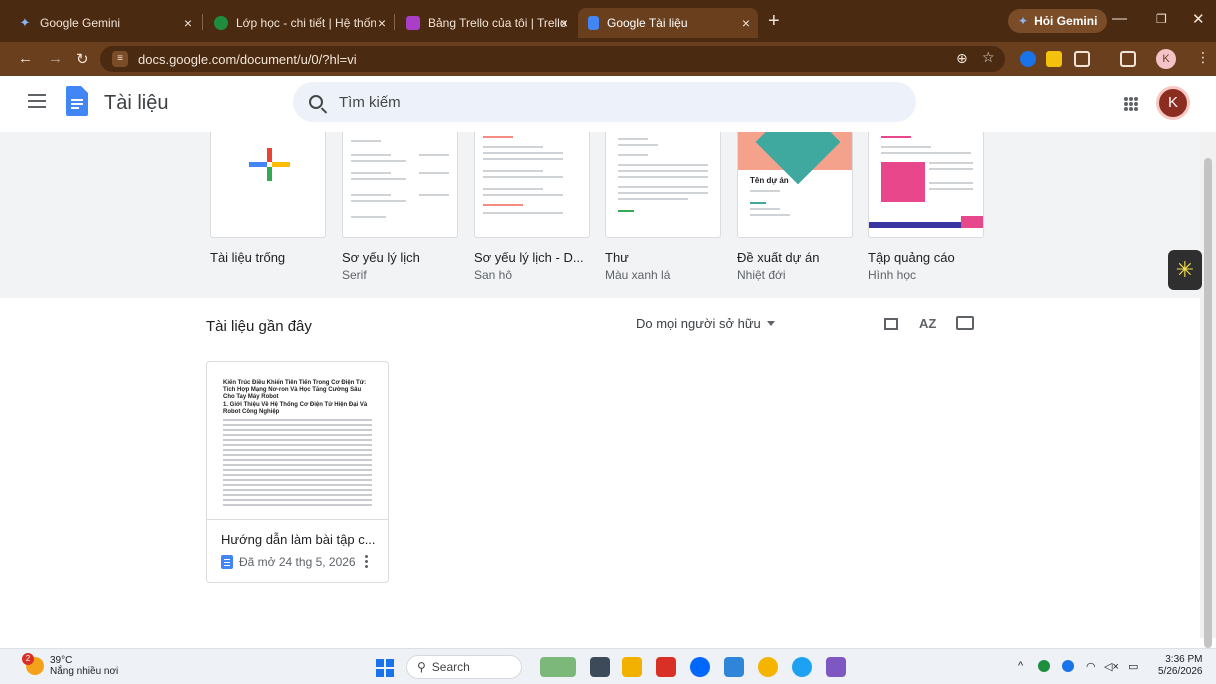  I want to click on reading-list-icon, so click(1128, 59).